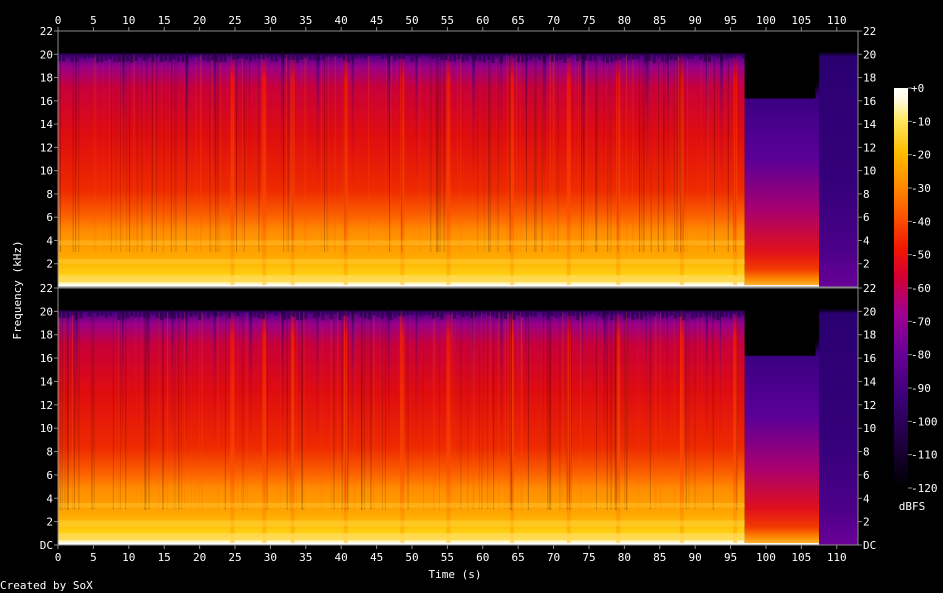  I want to click on x-tick-label-bottom: 80, so click(624, 557).